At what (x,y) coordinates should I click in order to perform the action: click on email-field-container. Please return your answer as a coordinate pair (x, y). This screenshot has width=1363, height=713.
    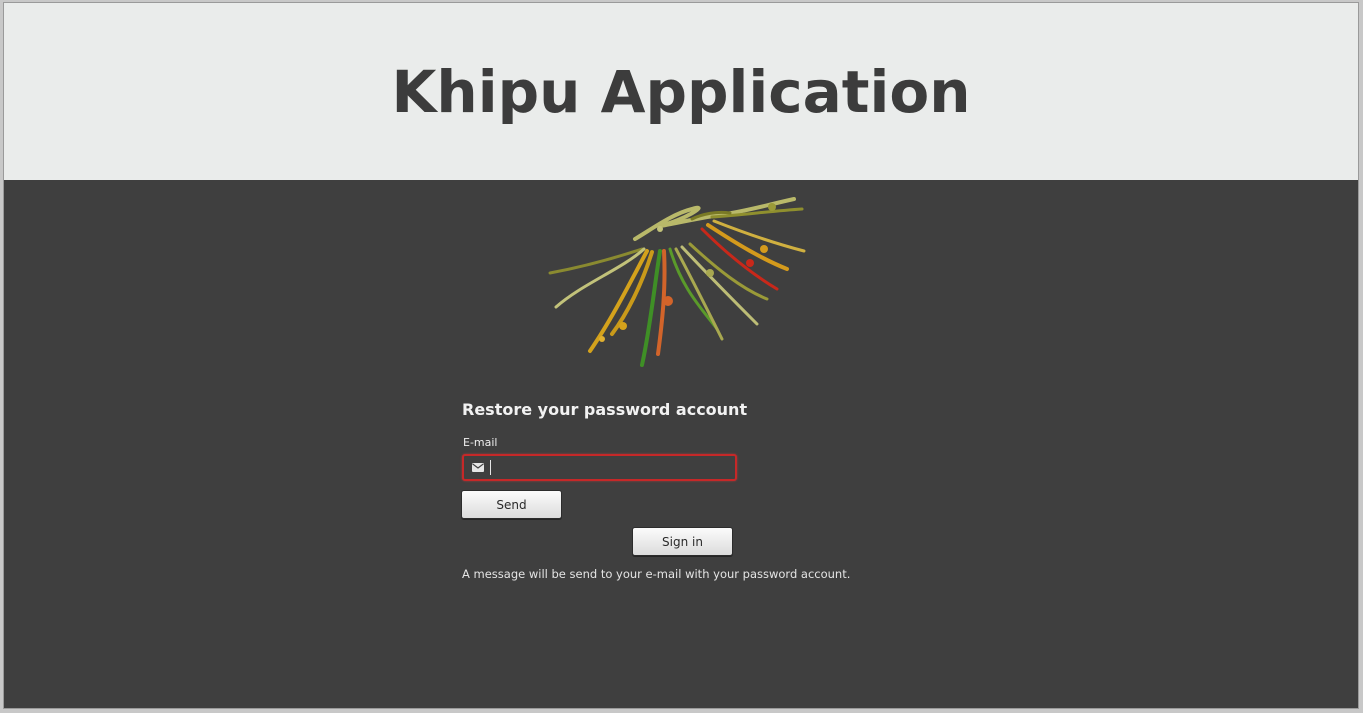
    Looking at the image, I should click on (599, 467).